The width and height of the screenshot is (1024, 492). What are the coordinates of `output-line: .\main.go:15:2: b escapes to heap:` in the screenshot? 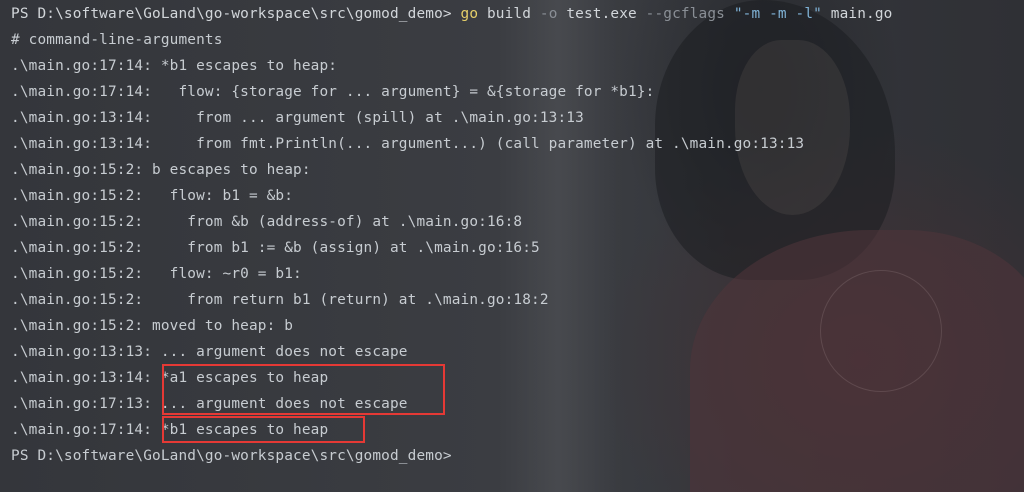 It's located at (161, 170).